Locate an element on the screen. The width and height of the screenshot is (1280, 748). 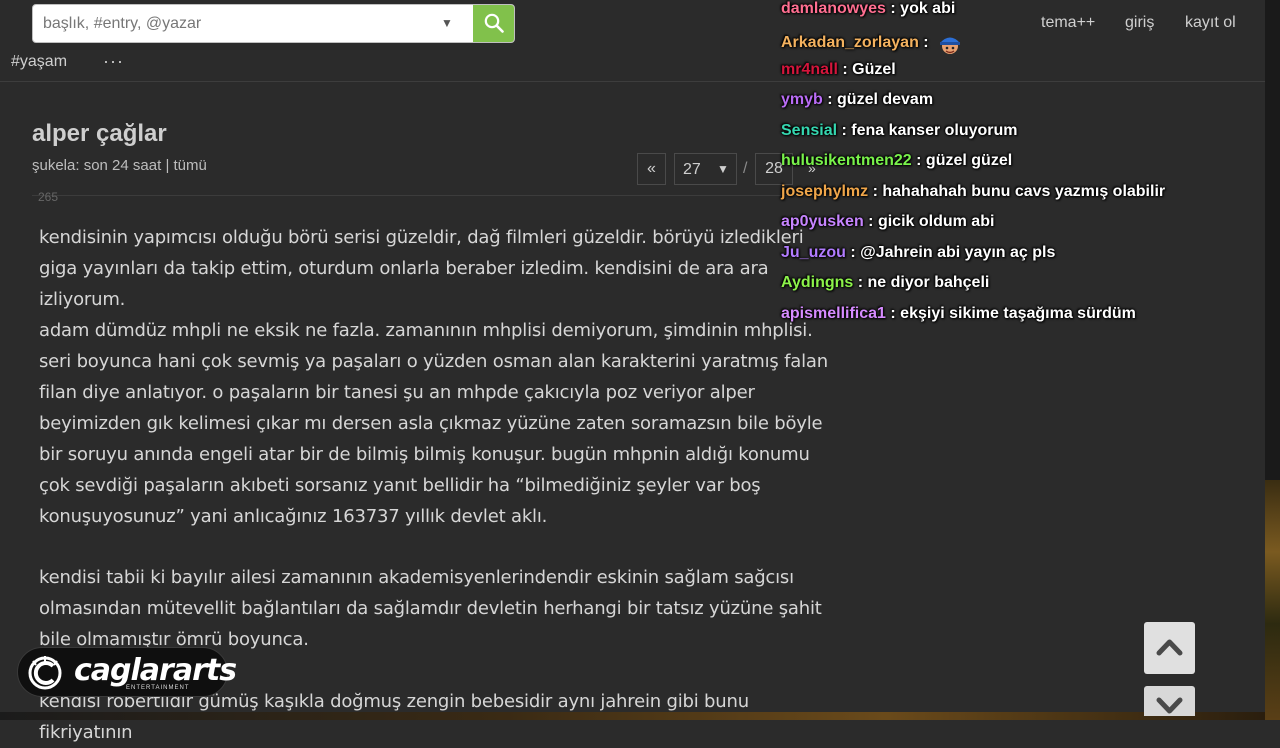
chat-message: Sensial : fena kanser oluyorum is located at coordinates (899, 135).